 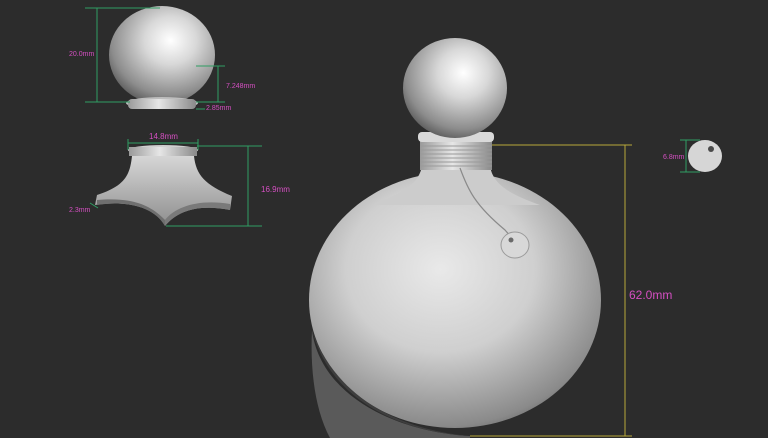 What do you see at coordinates (81, 54) in the screenshot?
I see `sphere-height-label: 20.0mm` at bounding box center [81, 54].